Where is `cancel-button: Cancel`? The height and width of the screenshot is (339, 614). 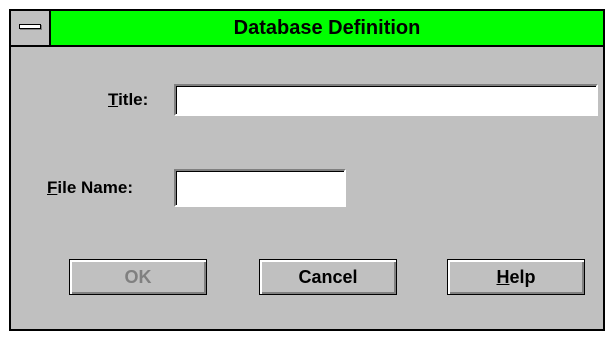
cancel-button: Cancel is located at coordinates (328, 277).